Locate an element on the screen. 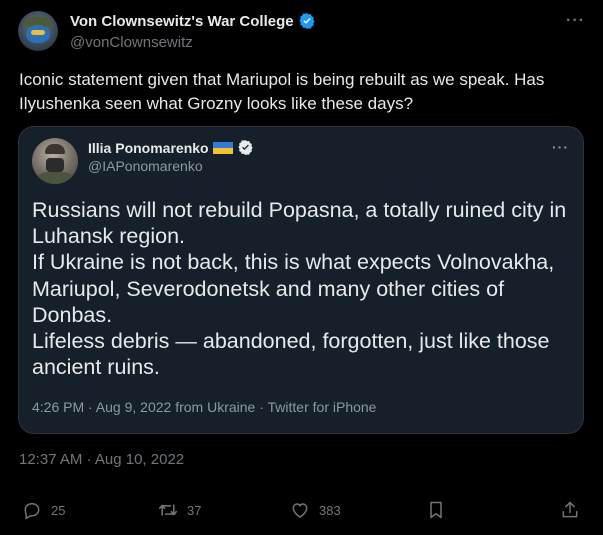  bookmark-icon is located at coordinates (436, 510).